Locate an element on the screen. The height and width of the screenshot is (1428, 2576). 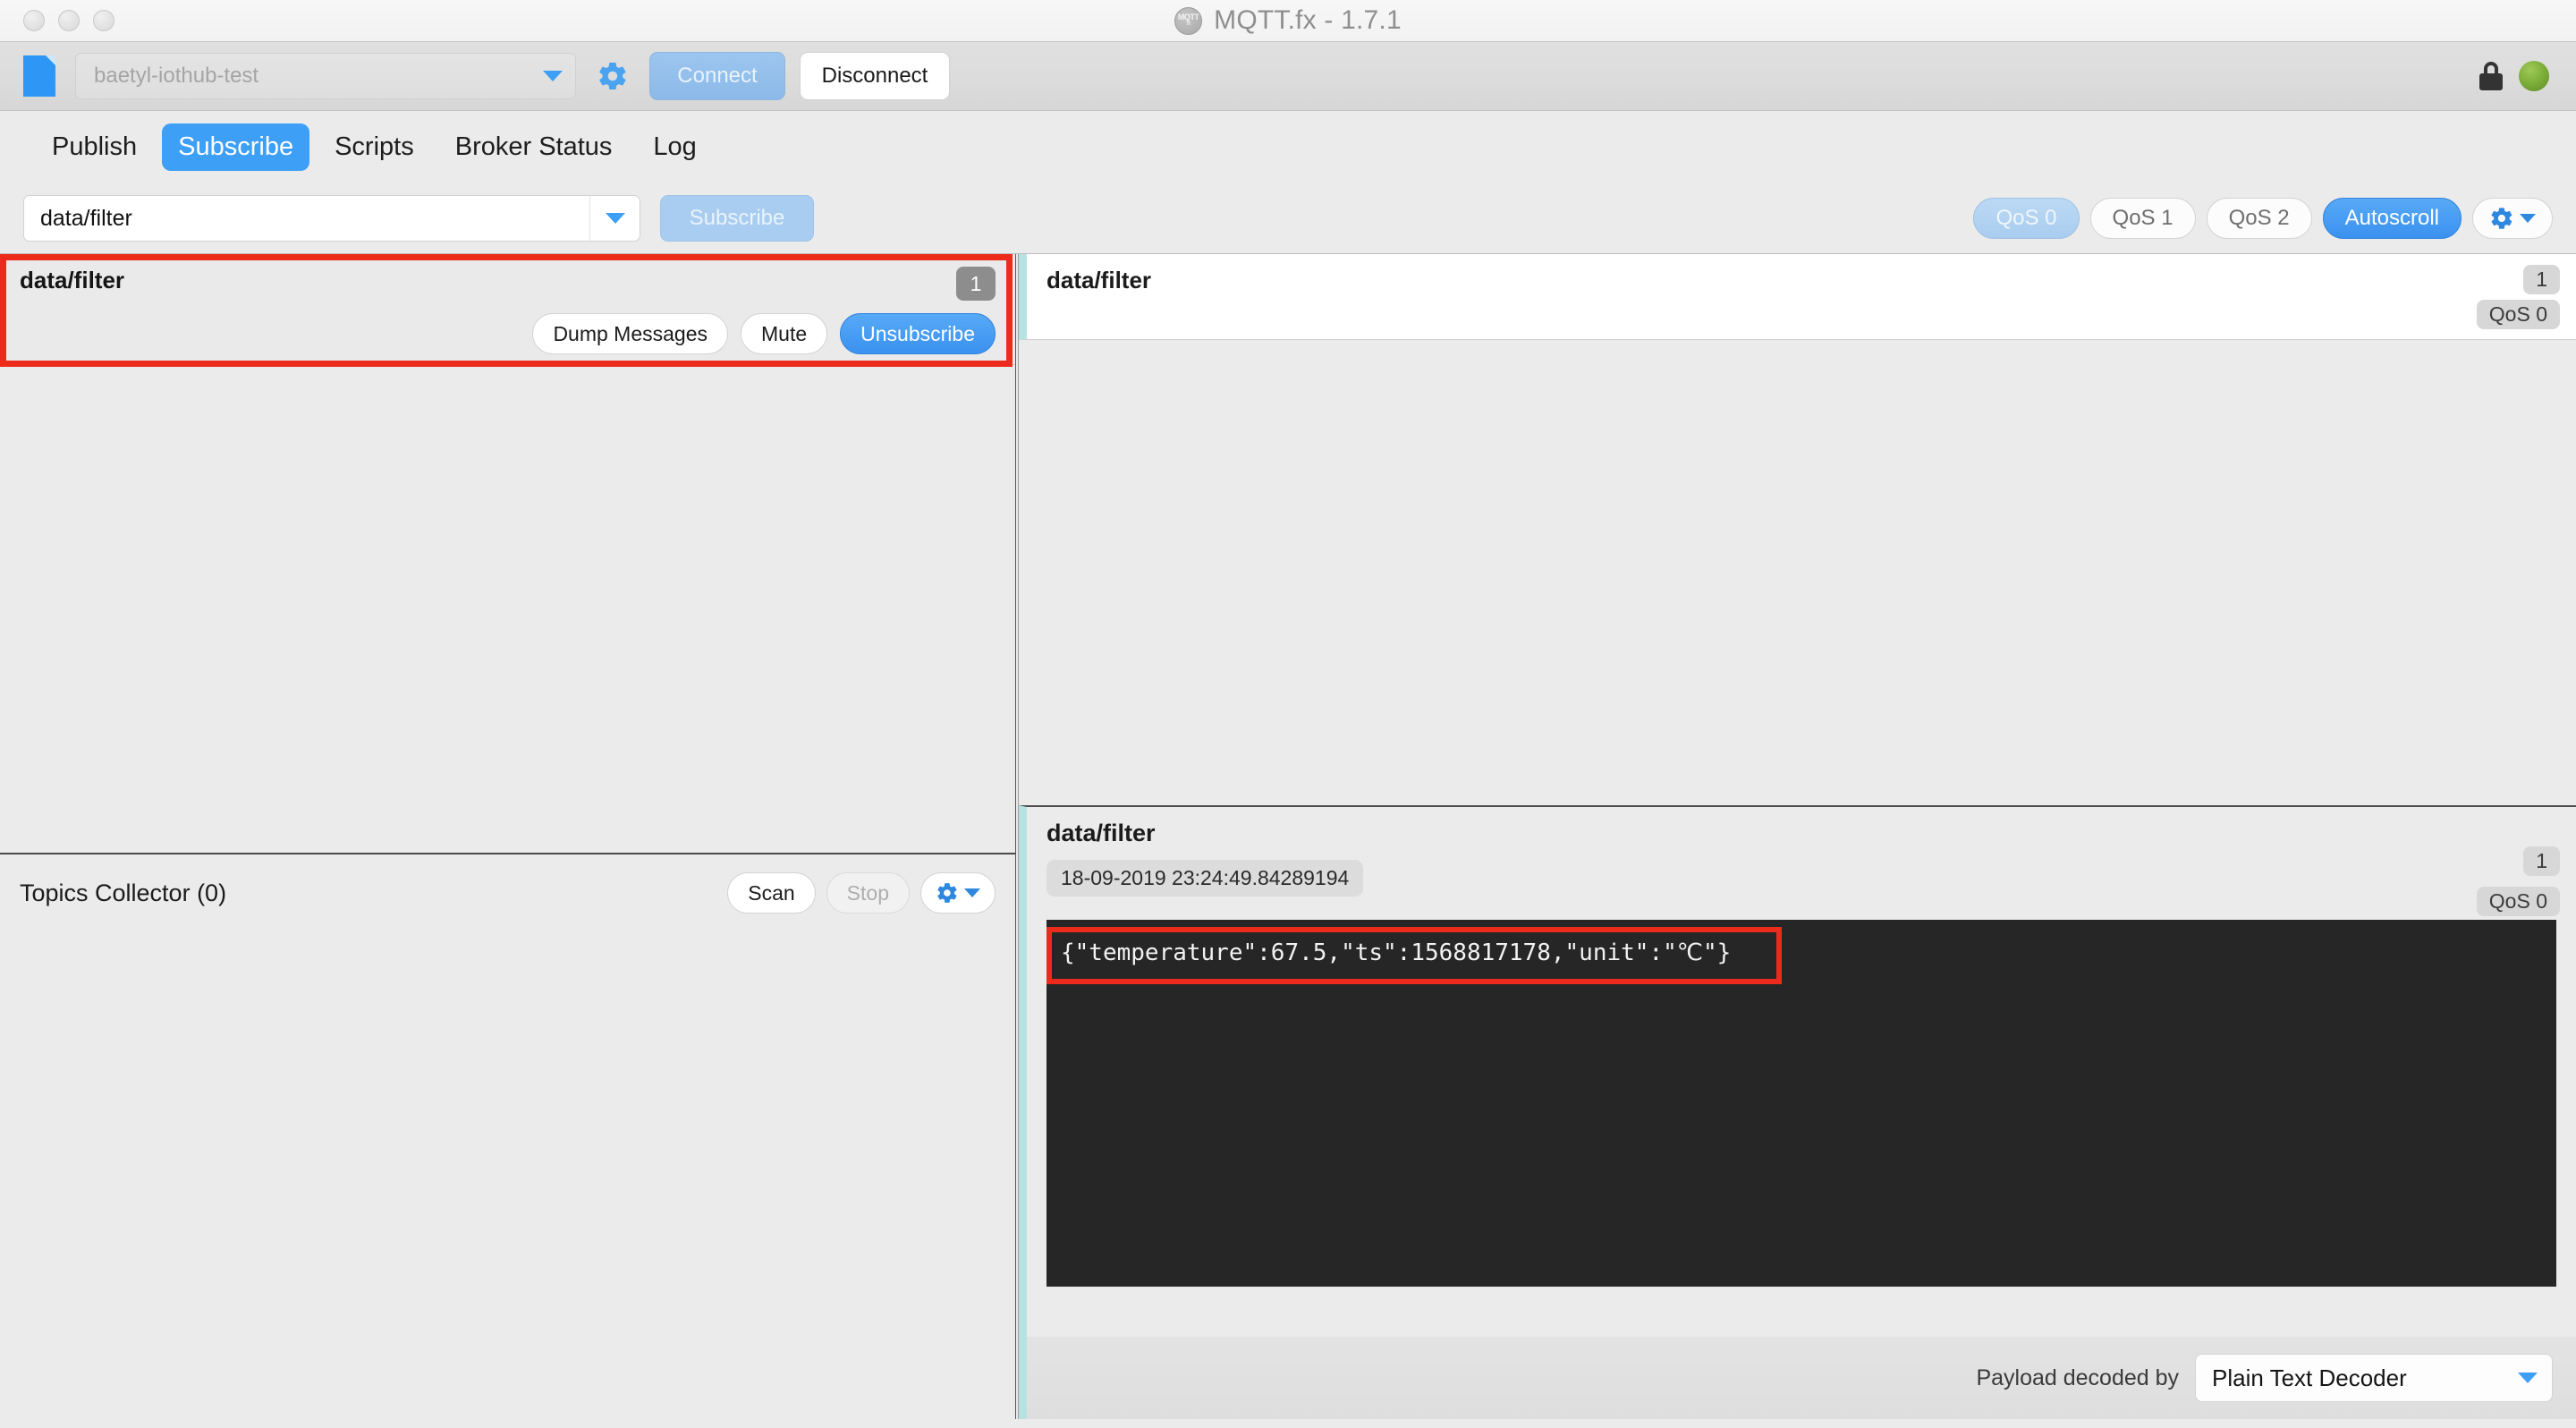
topic-history-dropdown is located at coordinates (614, 218).